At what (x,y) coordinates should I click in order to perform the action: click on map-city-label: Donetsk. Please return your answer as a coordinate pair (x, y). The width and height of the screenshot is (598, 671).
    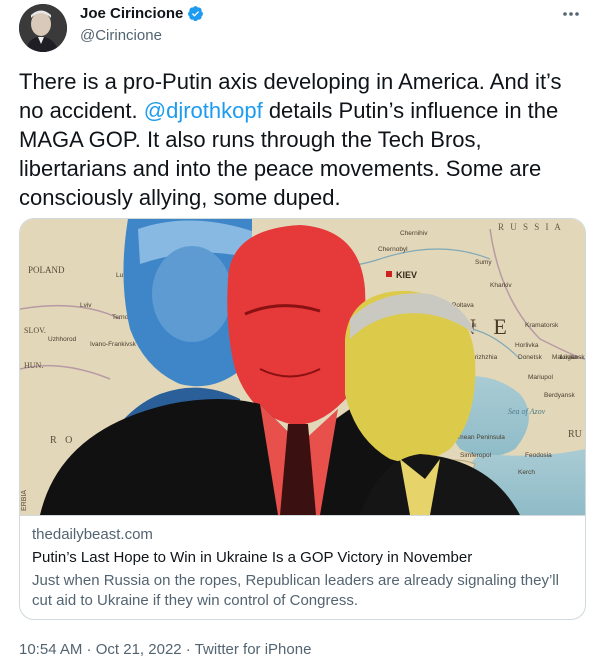
    Looking at the image, I should click on (530, 357).